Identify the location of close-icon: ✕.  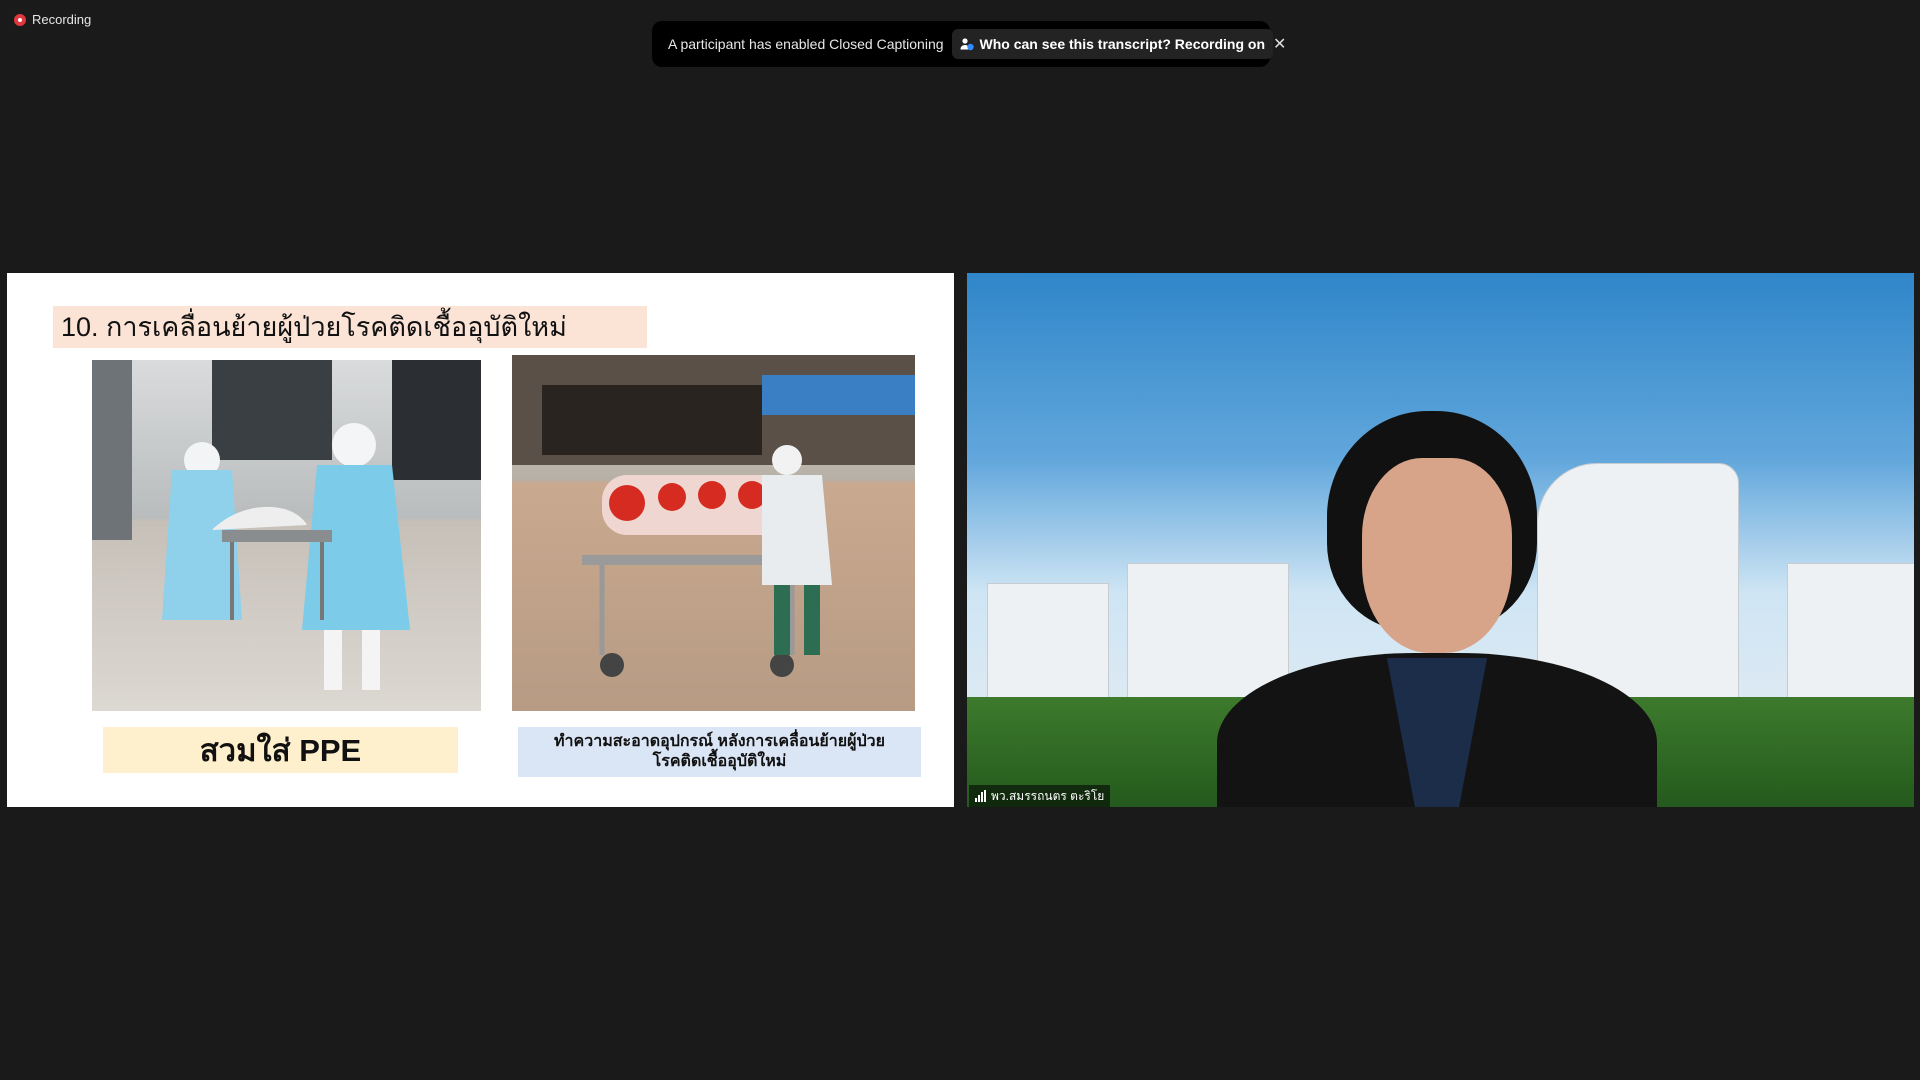
(1279, 44).